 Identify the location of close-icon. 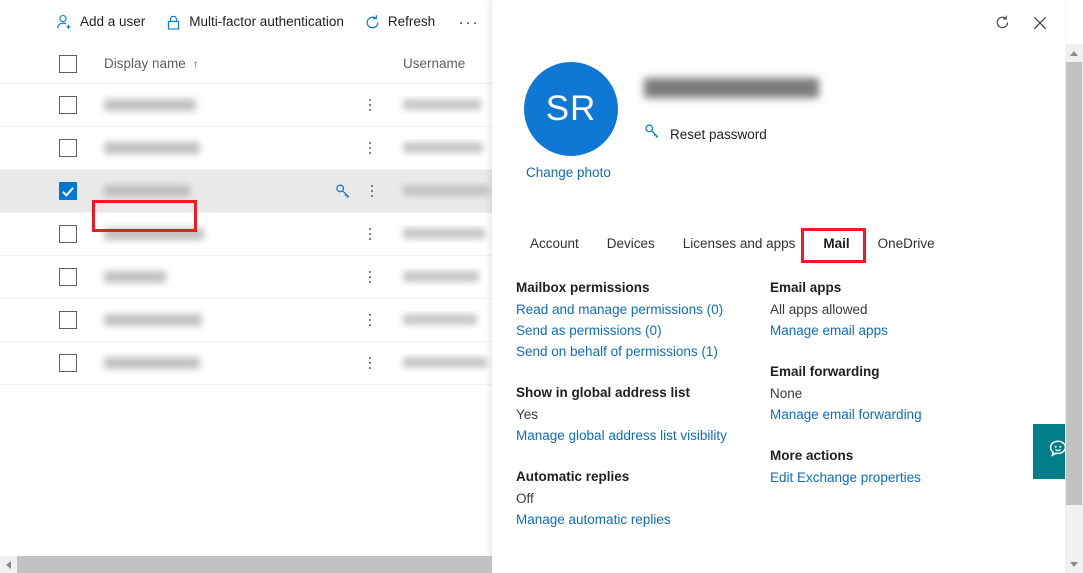
(1040, 25).